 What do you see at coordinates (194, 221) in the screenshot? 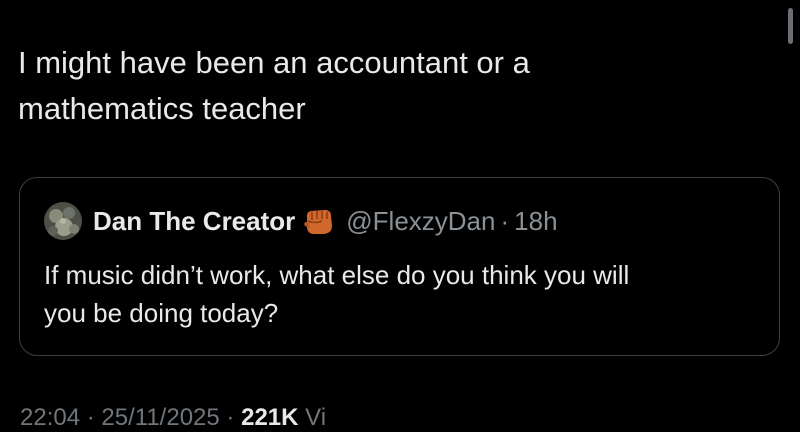
I see `quoted-display-name: Dan The Creator` at bounding box center [194, 221].